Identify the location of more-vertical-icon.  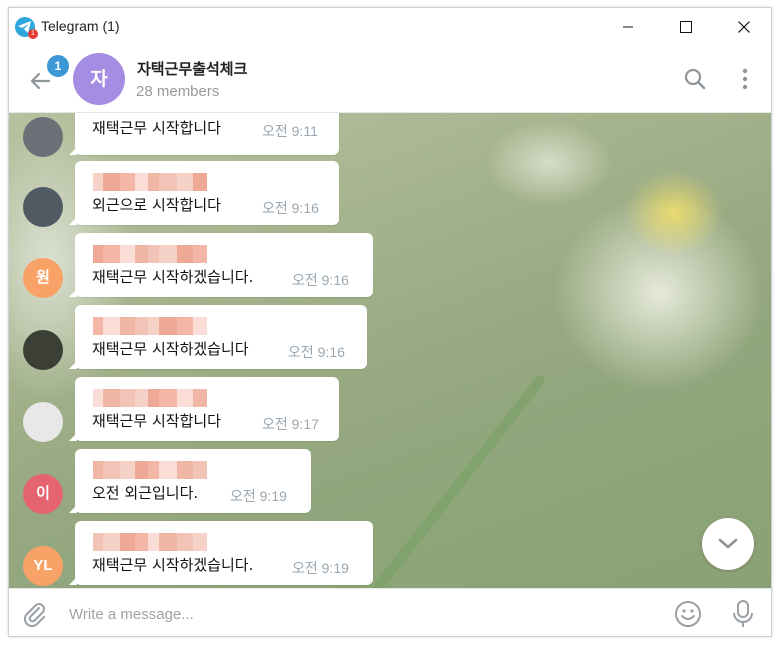
(745, 79).